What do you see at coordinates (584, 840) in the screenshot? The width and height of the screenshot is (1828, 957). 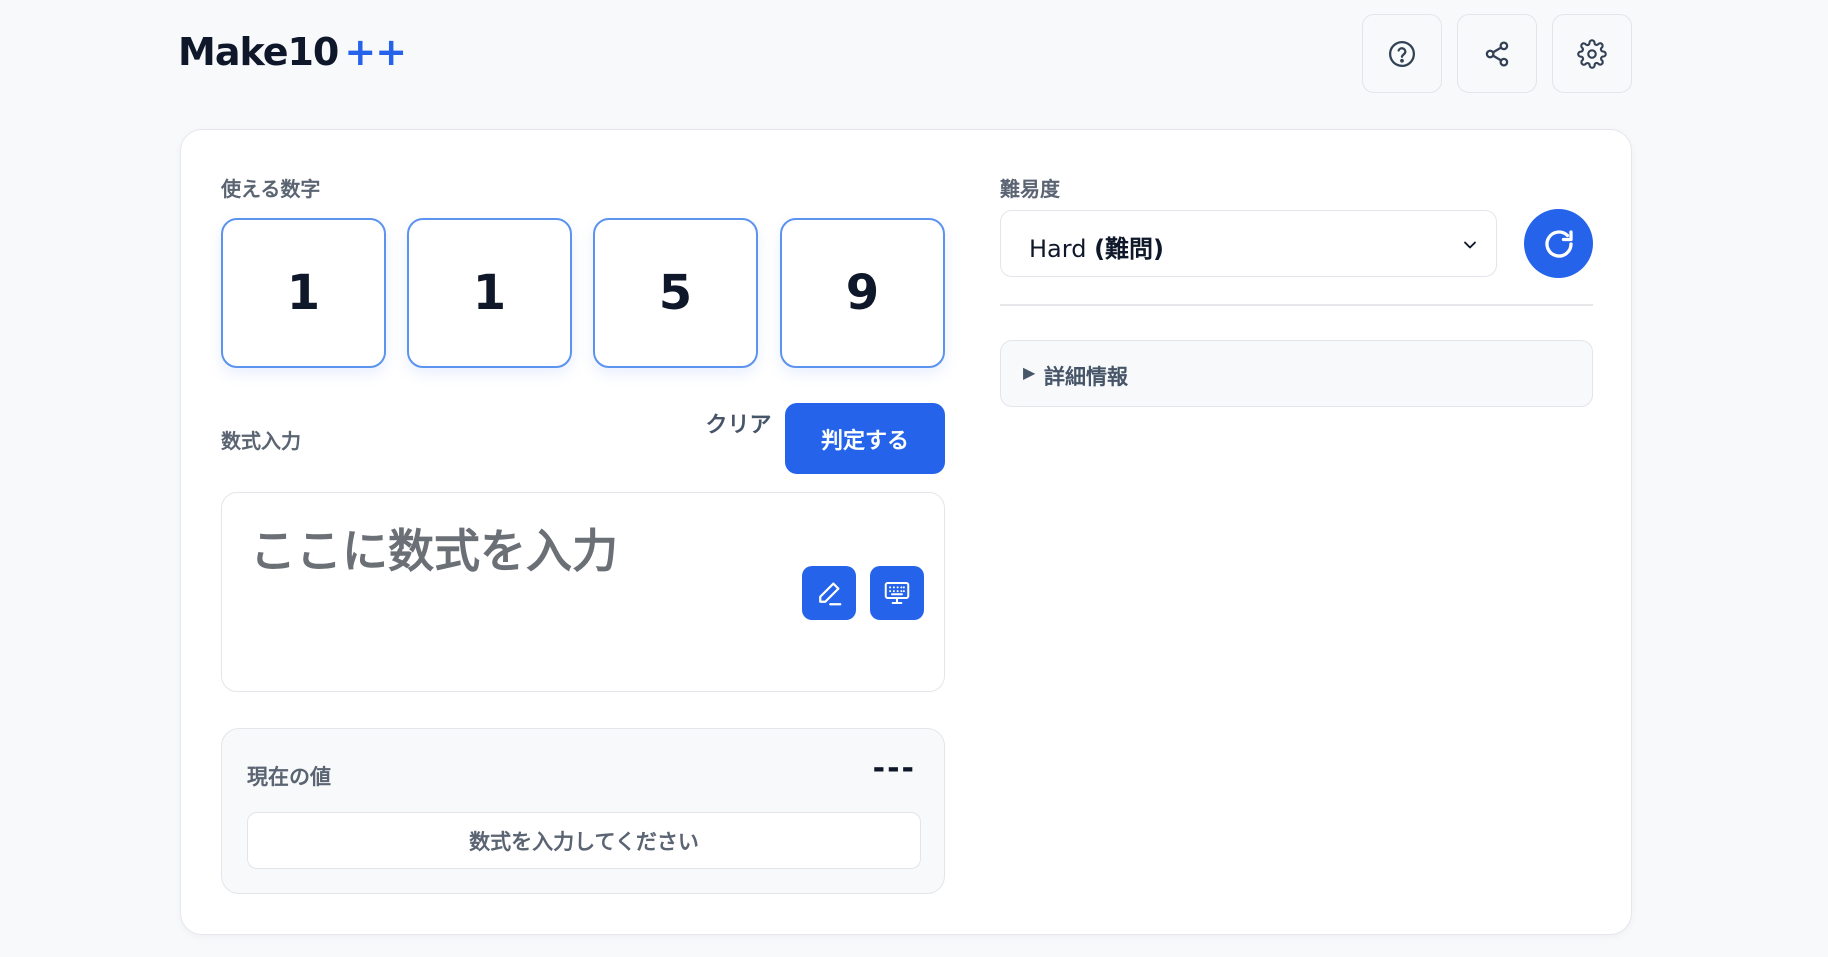 I see `current-value-message: 数式を入力してください` at bounding box center [584, 840].